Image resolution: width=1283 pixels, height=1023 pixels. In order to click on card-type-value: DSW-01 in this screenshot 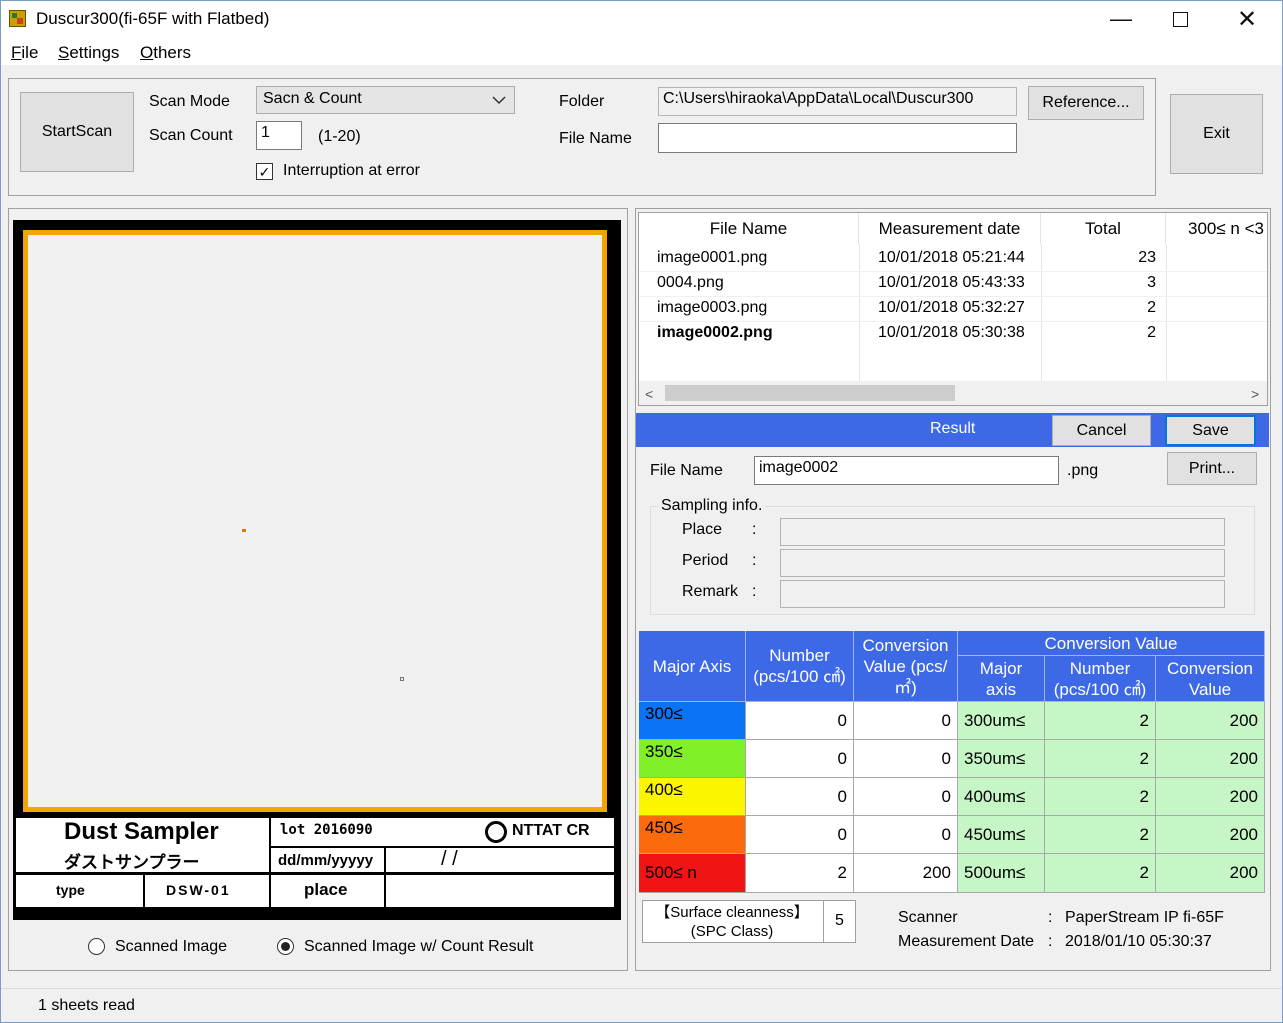, I will do `click(198, 890)`.